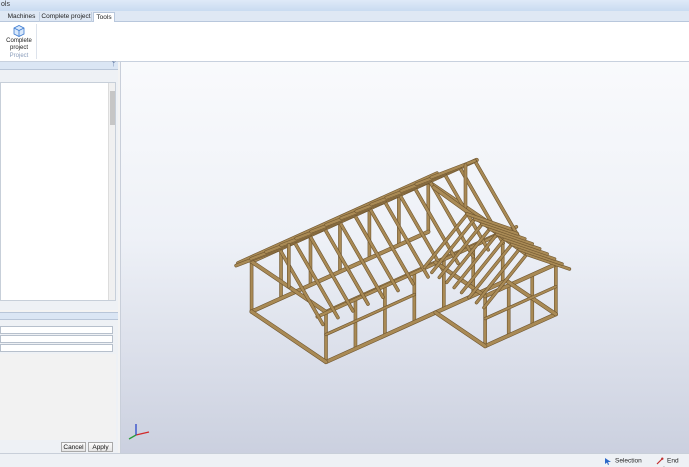 The width and height of the screenshot is (689, 467). Describe the element at coordinates (19, 56) in the screenshot. I see `ribbon-group-label: Project` at that location.